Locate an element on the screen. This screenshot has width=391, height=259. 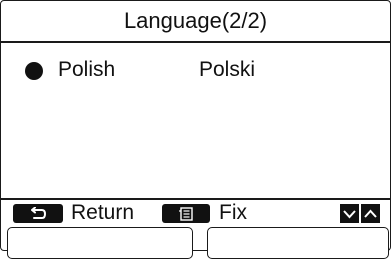
return-label: Return is located at coordinates (103, 212).